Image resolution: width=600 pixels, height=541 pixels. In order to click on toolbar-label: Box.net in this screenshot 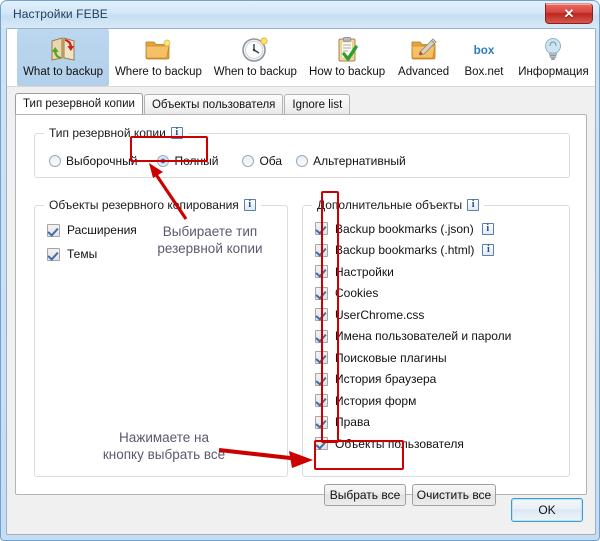, I will do `click(484, 72)`.